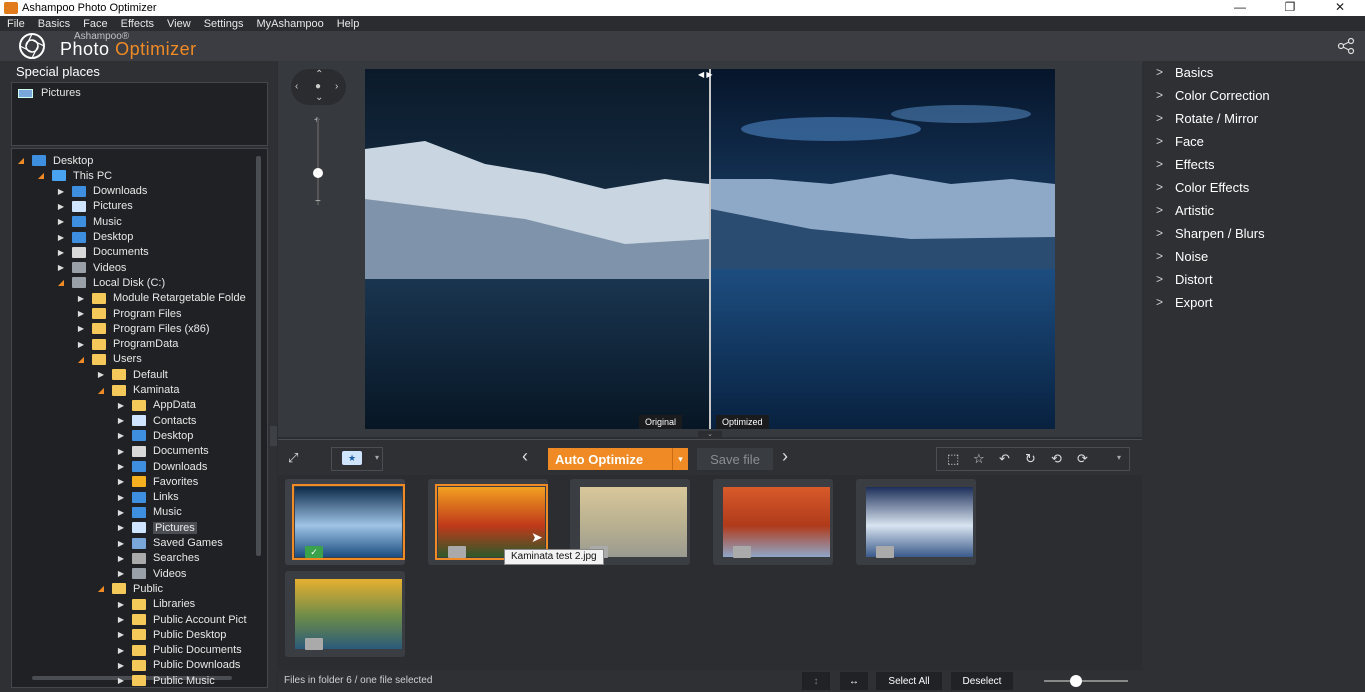  Describe the element at coordinates (109, 359) in the screenshot. I see `tree-item: ◢ Users` at that location.